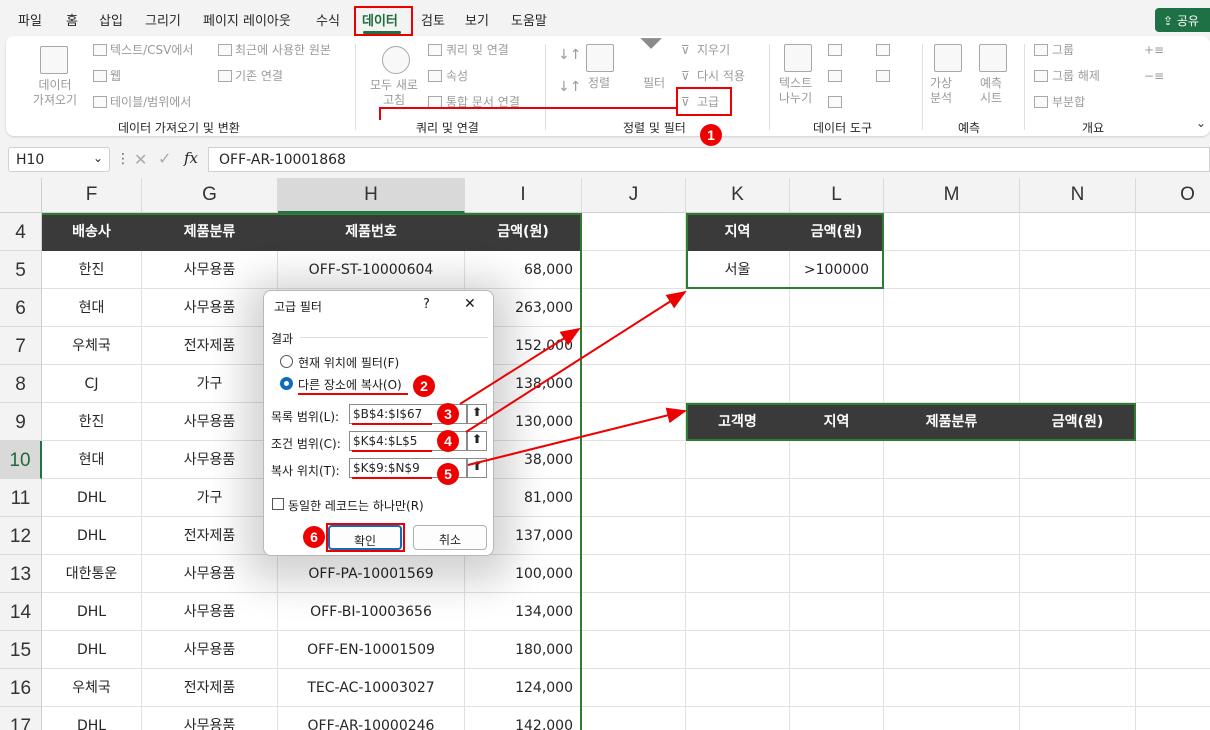 The width and height of the screenshot is (1210, 730). What do you see at coordinates (448, 414) in the screenshot?
I see `step-badge-3: 3` at bounding box center [448, 414].